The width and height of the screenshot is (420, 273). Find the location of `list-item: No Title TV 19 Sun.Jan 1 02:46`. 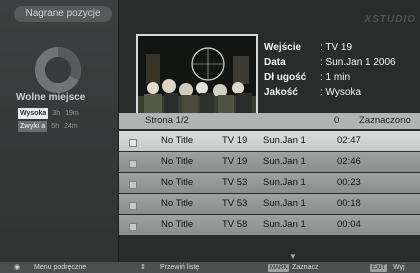

list-item: No Title TV 19 Sun.Jan 1 02:46 is located at coordinates (269, 162).